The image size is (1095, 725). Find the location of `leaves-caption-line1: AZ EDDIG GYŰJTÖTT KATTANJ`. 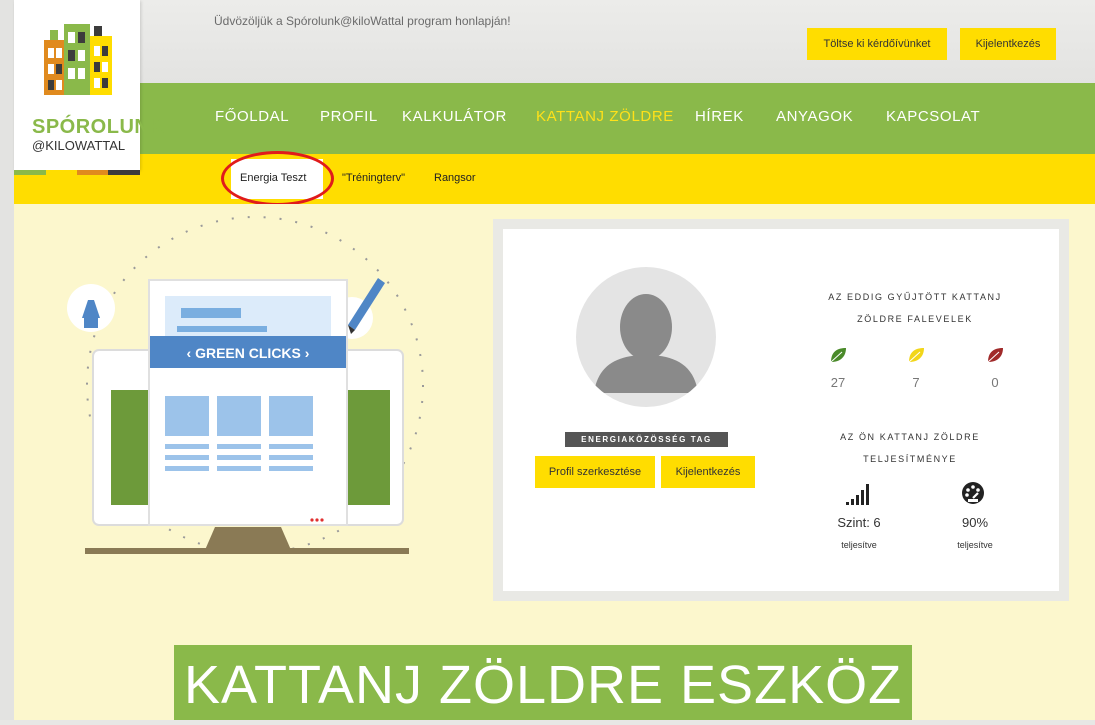

leaves-caption-line1: AZ EDDIG GYŰJTÖTT KATTANJ is located at coordinates (915, 297).